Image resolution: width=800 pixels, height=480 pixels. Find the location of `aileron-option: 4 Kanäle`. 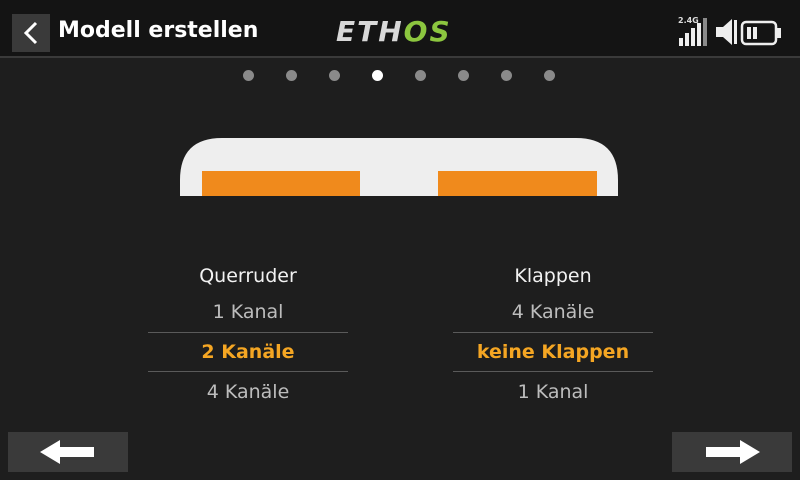

aileron-option: 4 Kanäle is located at coordinates (248, 392).